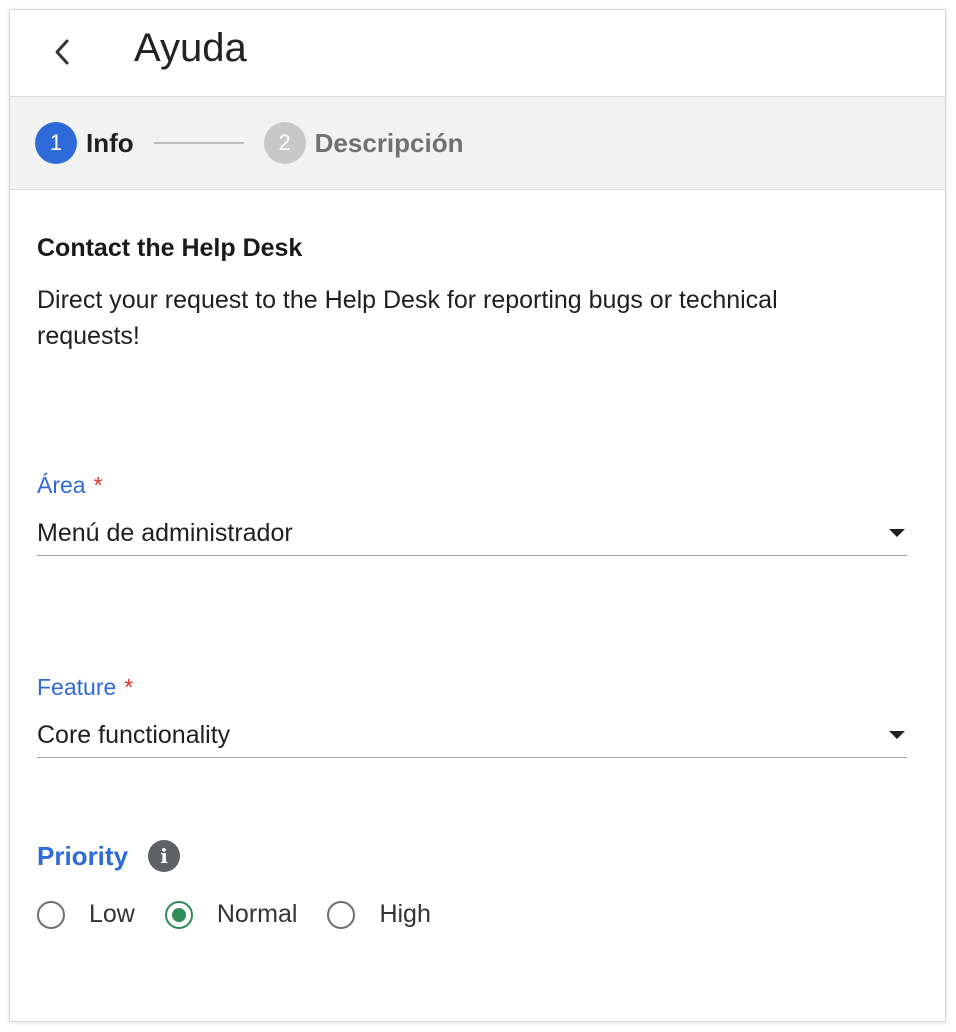 The width and height of the screenshot is (956, 1032). Describe the element at coordinates (134, 734) in the screenshot. I see `feature-select-value: Core functionality` at that location.